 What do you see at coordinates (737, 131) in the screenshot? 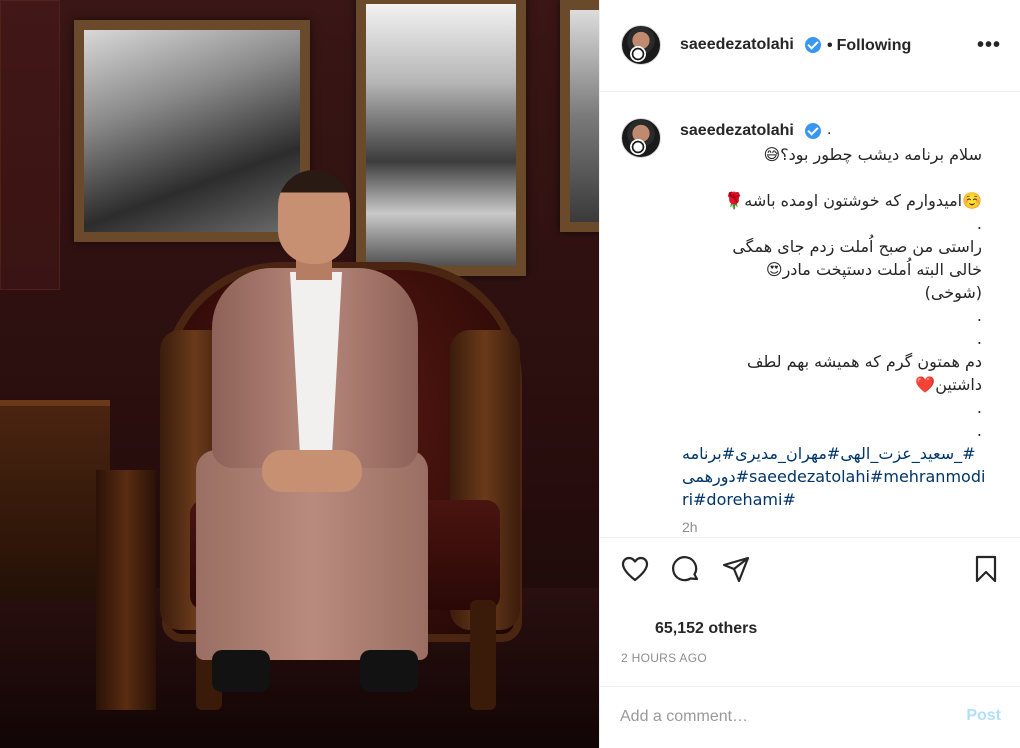
I see `caption-username: saeedezatolahi` at bounding box center [737, 131].